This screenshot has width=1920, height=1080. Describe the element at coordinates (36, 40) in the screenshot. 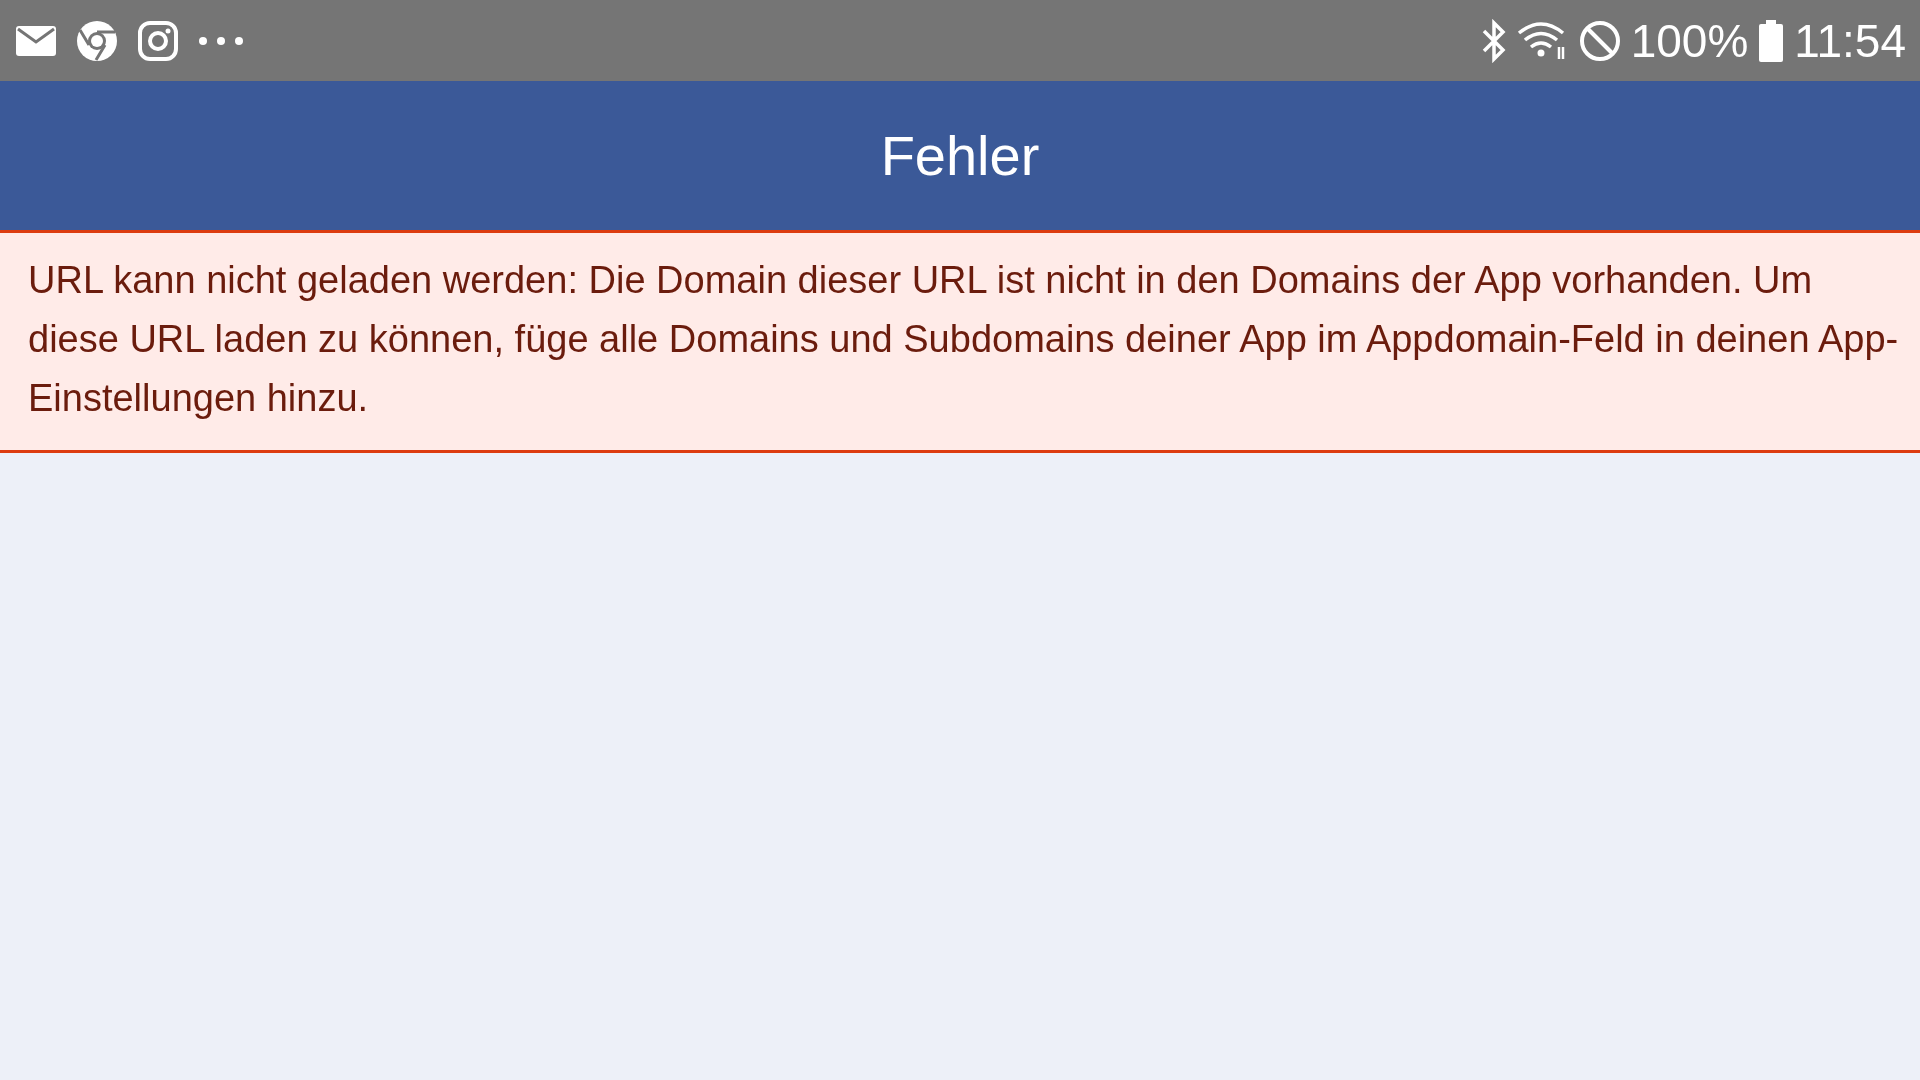

I see `mail-icon` at that location.